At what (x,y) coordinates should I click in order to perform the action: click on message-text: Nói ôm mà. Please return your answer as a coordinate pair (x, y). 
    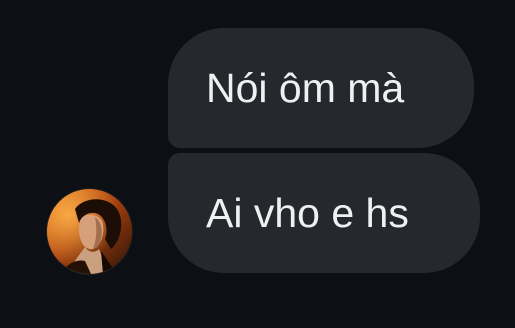
    Looking at the image, I should click on (305, 87).